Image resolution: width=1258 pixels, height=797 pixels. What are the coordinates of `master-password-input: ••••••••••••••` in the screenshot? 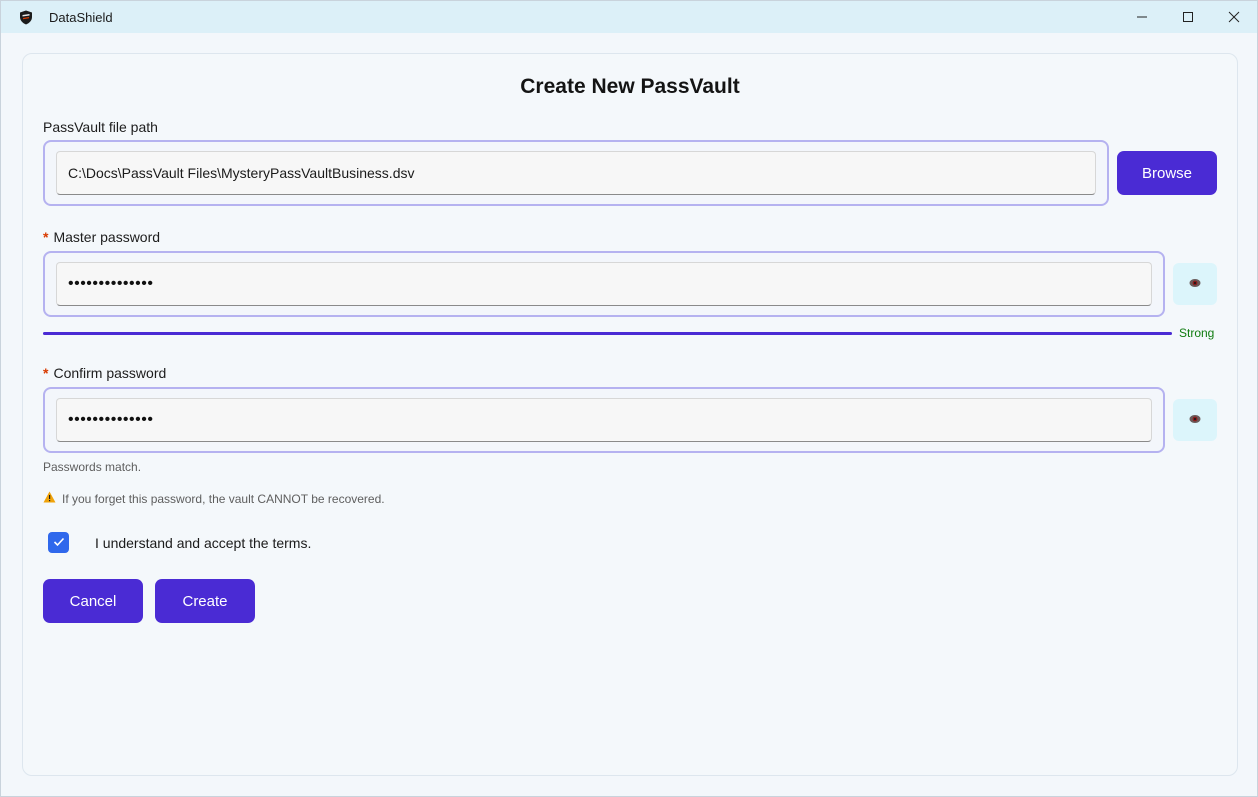 It's located at (604, 284).